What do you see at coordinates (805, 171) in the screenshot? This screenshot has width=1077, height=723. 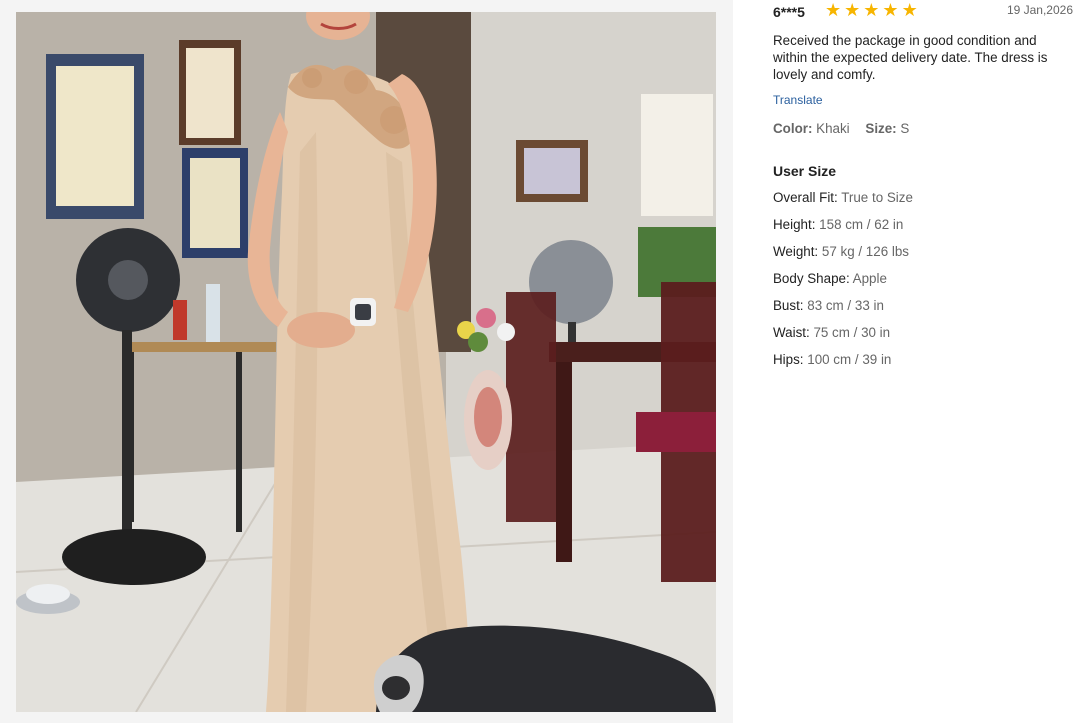 I see `user-size-title: User Size` at bounding box center [805, 171].